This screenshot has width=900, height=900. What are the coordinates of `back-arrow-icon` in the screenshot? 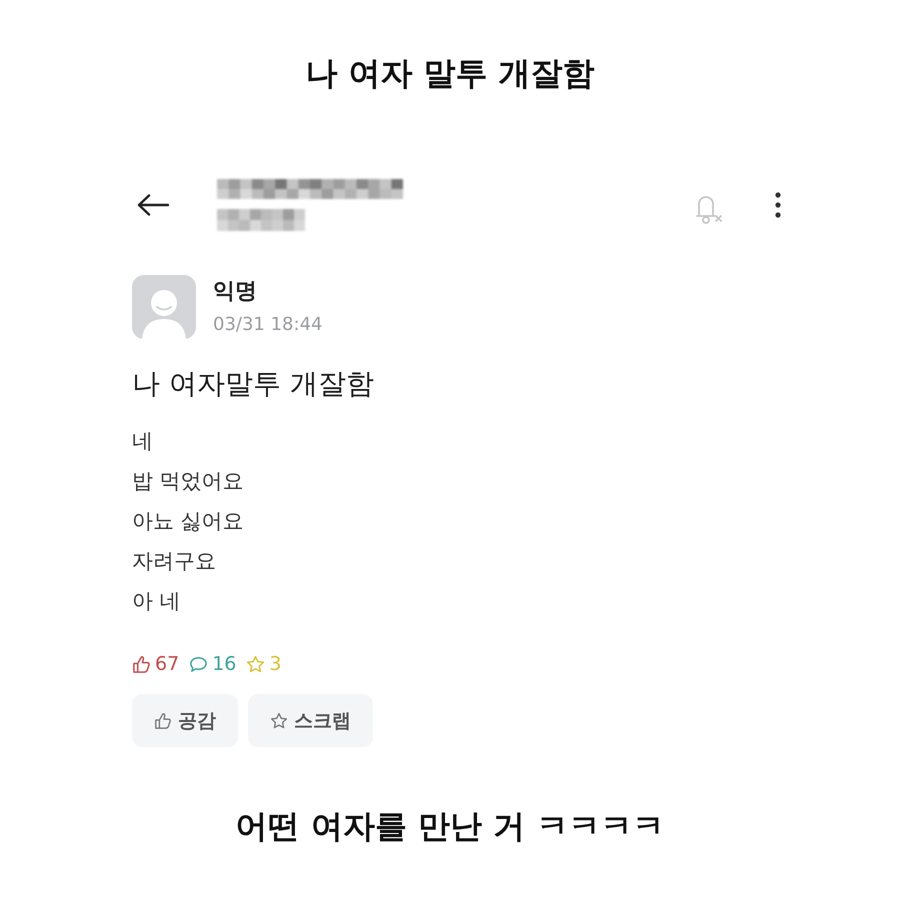 It's located at (153, 205).